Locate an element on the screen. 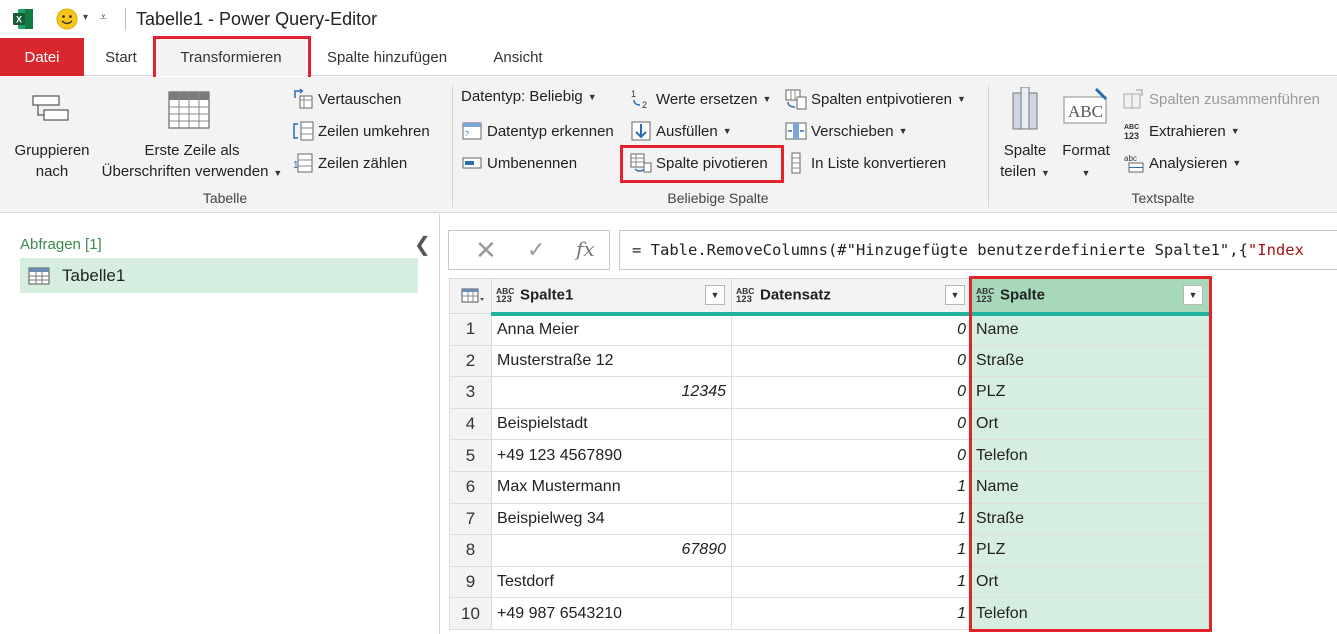 The width and height of the screenshot is (1337, 634). table-row: 2 Musterstraße 12 0 Straße is located at coordinates (829, 361).